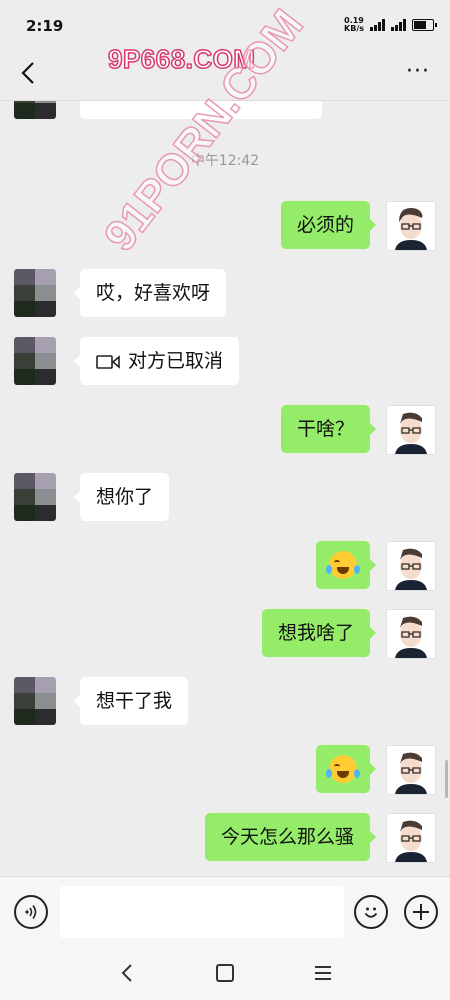 The height and width of the screenshot is (1000, 450). Describe the element at coordinates (328, 225) in the screenshot. I see `message-bubble: 必须的` at that location.